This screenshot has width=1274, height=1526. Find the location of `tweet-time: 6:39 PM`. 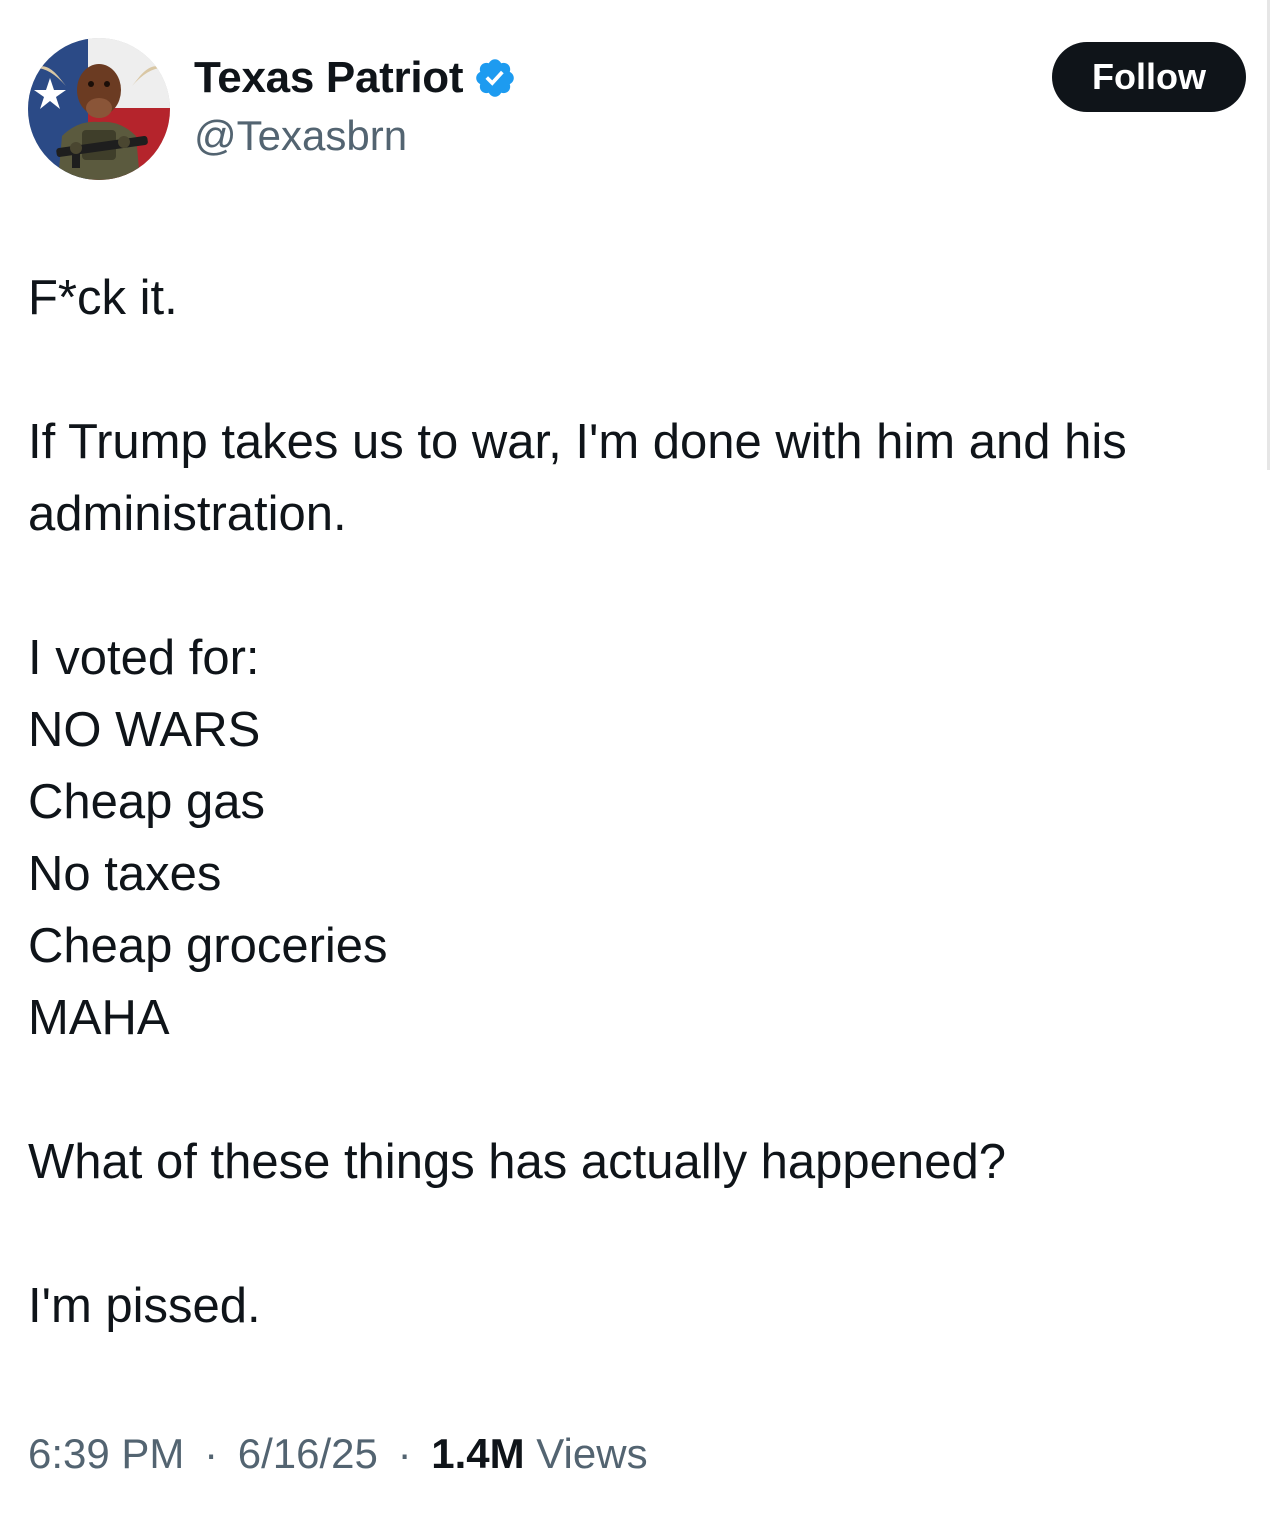

tweet-time: 6:39 PM is located at coordinates (106, 1453).